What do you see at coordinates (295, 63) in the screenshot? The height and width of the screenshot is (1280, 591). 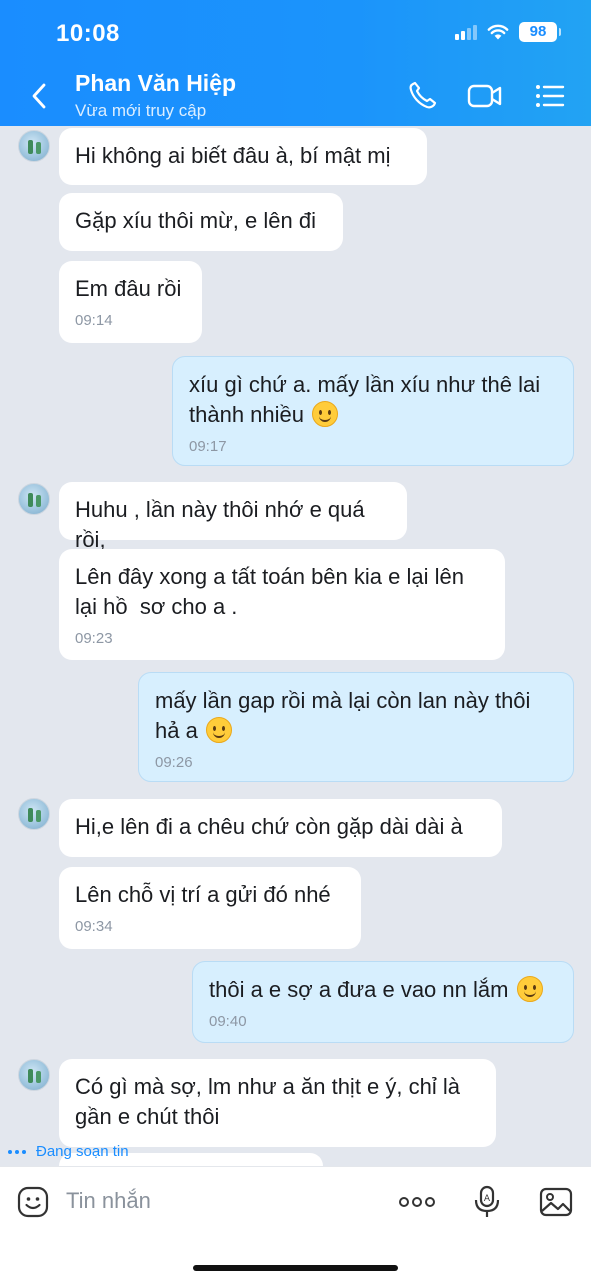 I see `chat-header: 10:08 98 Phan Văn Hiệp Vừa mới truy cập` at bounding box center [295, 63].